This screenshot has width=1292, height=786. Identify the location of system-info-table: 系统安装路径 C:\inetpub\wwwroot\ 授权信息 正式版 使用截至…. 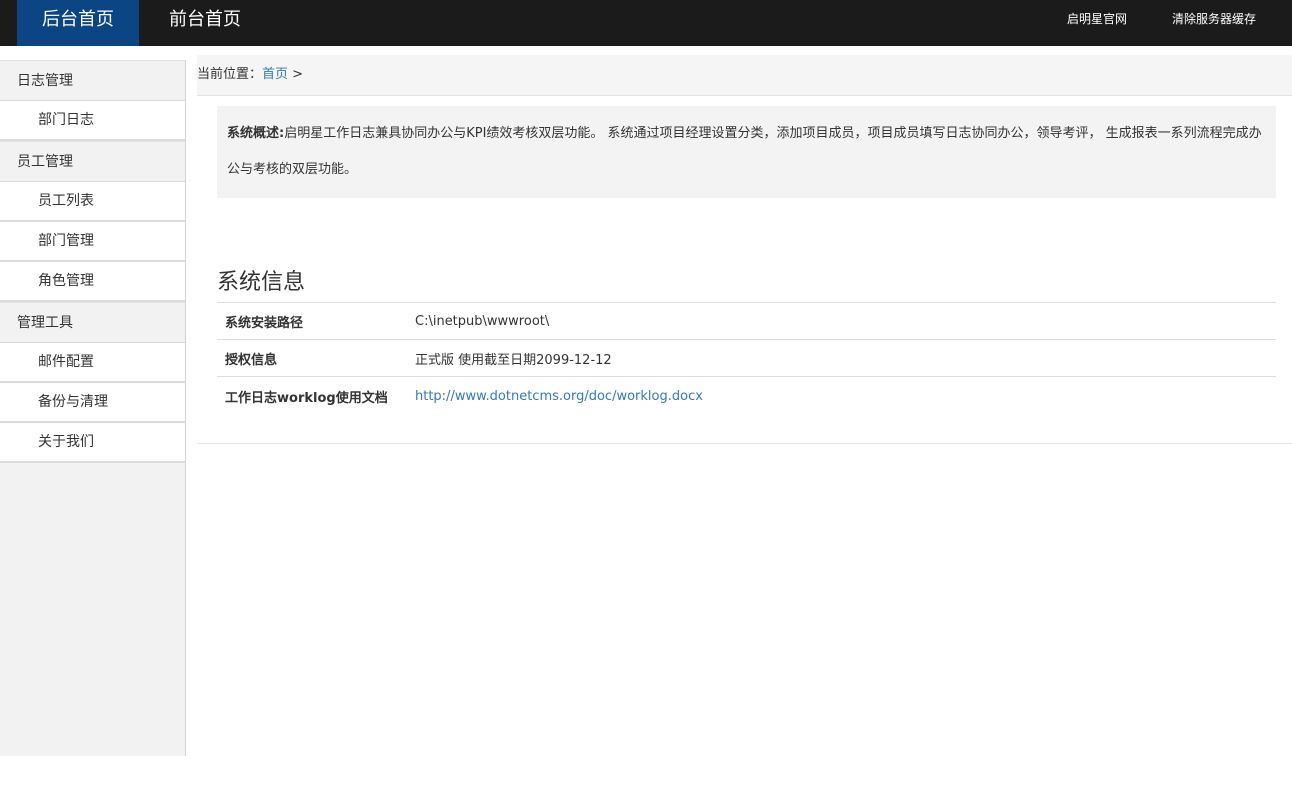
(746, 359).